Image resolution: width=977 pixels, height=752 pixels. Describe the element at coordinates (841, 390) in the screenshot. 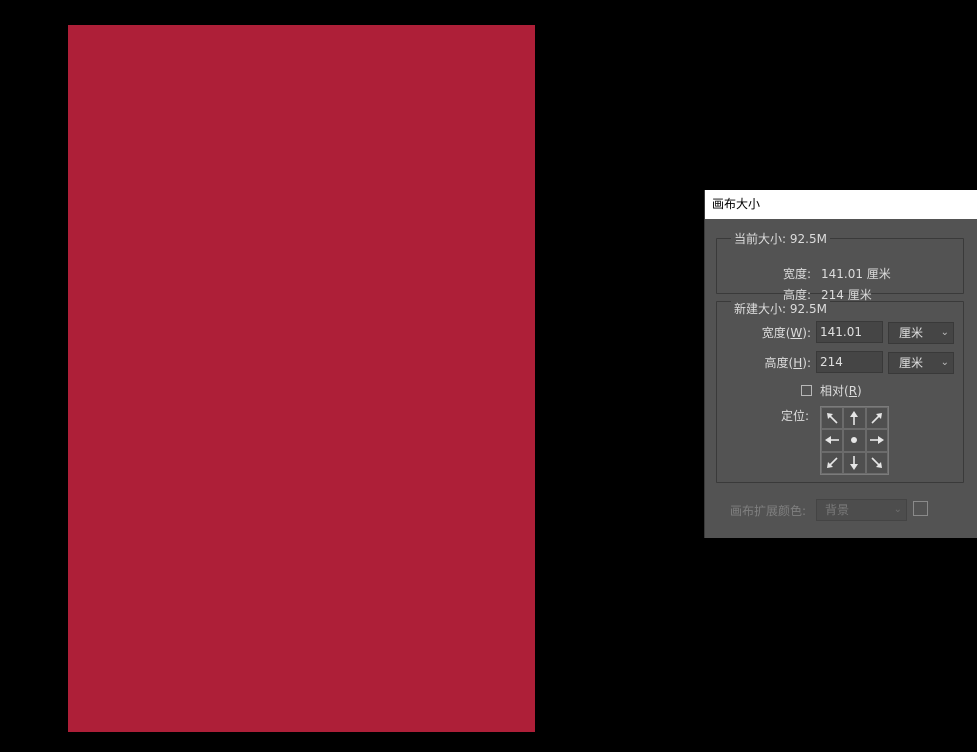

I see `relative-label: 相对(R)` at that location.